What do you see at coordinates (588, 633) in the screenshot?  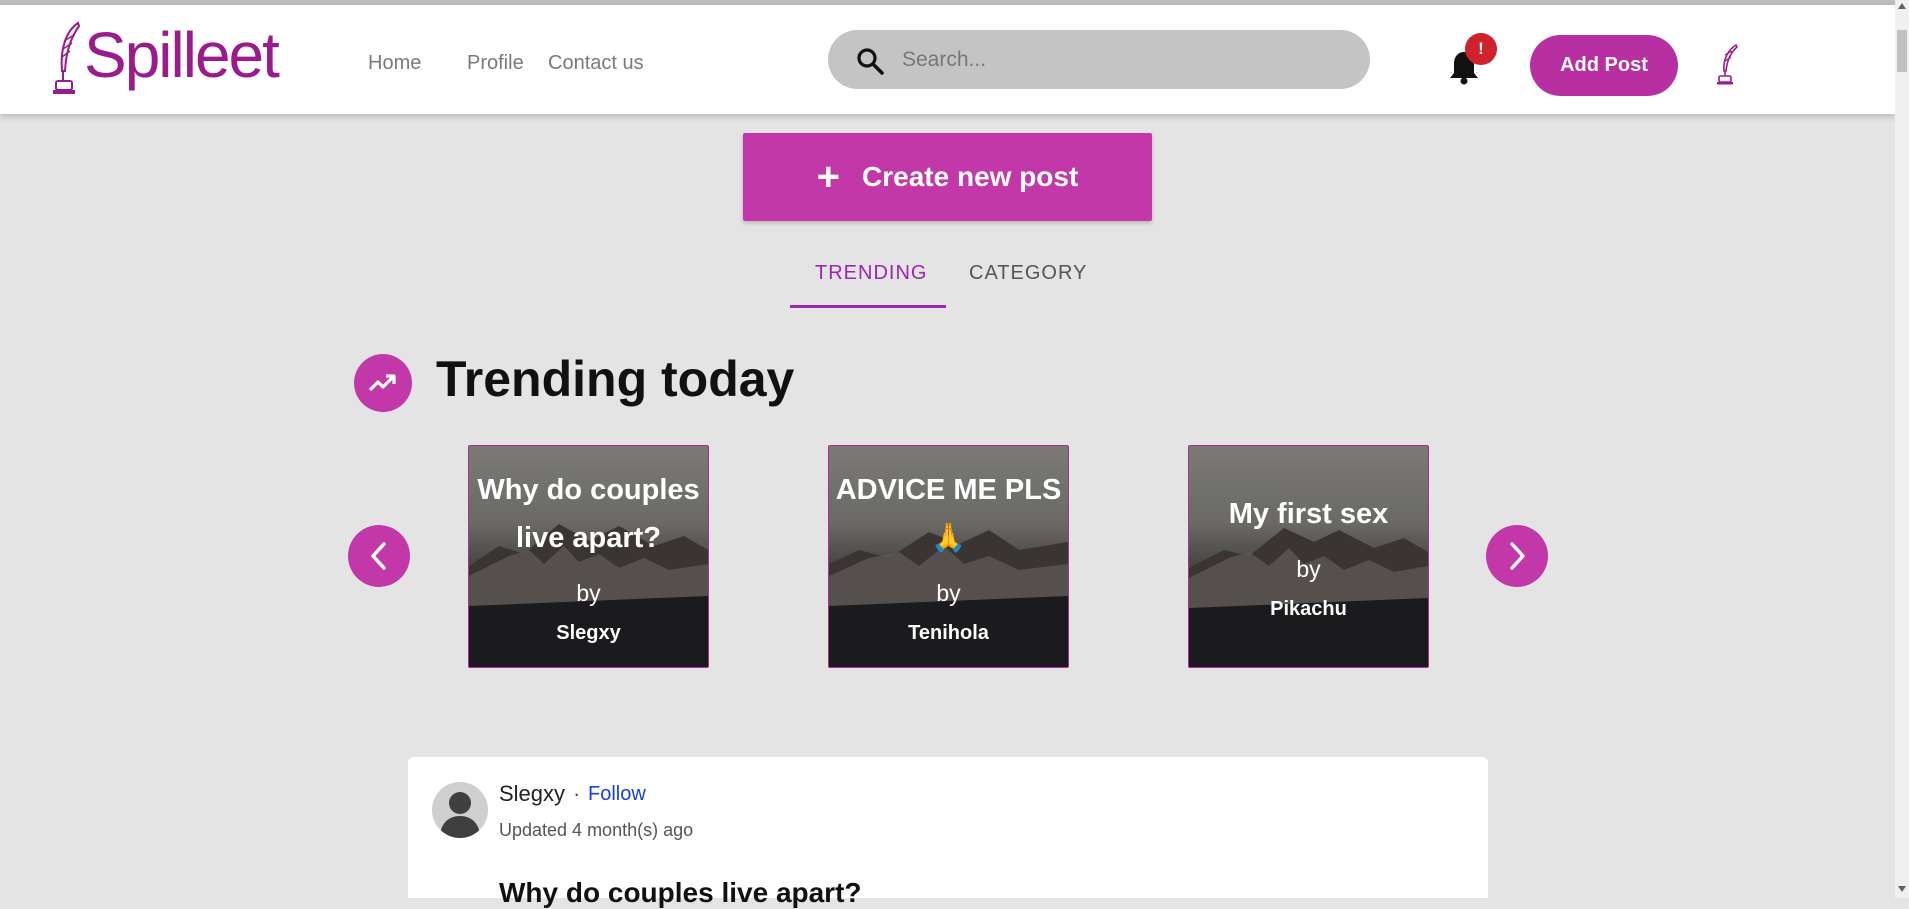 I see `card-author: Slegxy` at bounding box center [588, 633].